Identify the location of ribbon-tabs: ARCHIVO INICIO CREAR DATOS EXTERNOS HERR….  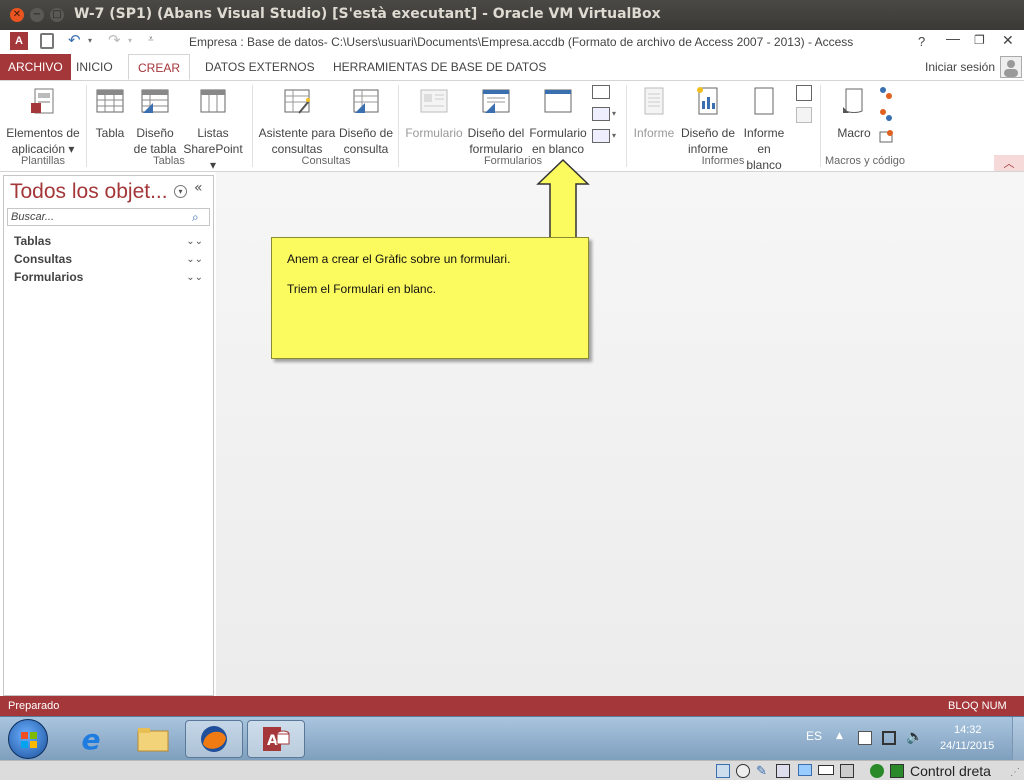
(512, 67).